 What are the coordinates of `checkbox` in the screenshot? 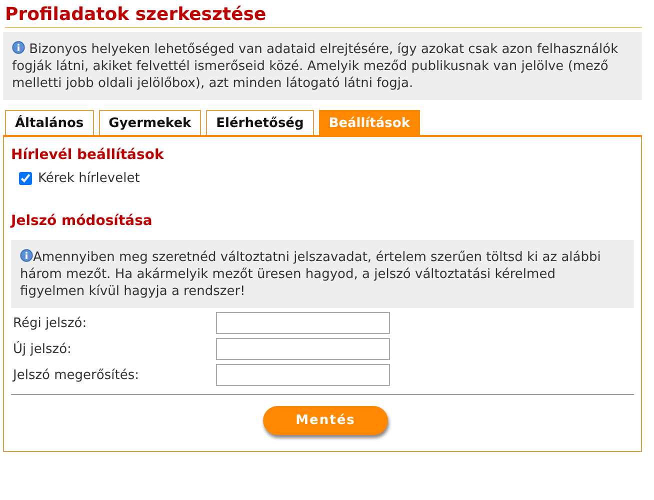 It's located at (25, 178).